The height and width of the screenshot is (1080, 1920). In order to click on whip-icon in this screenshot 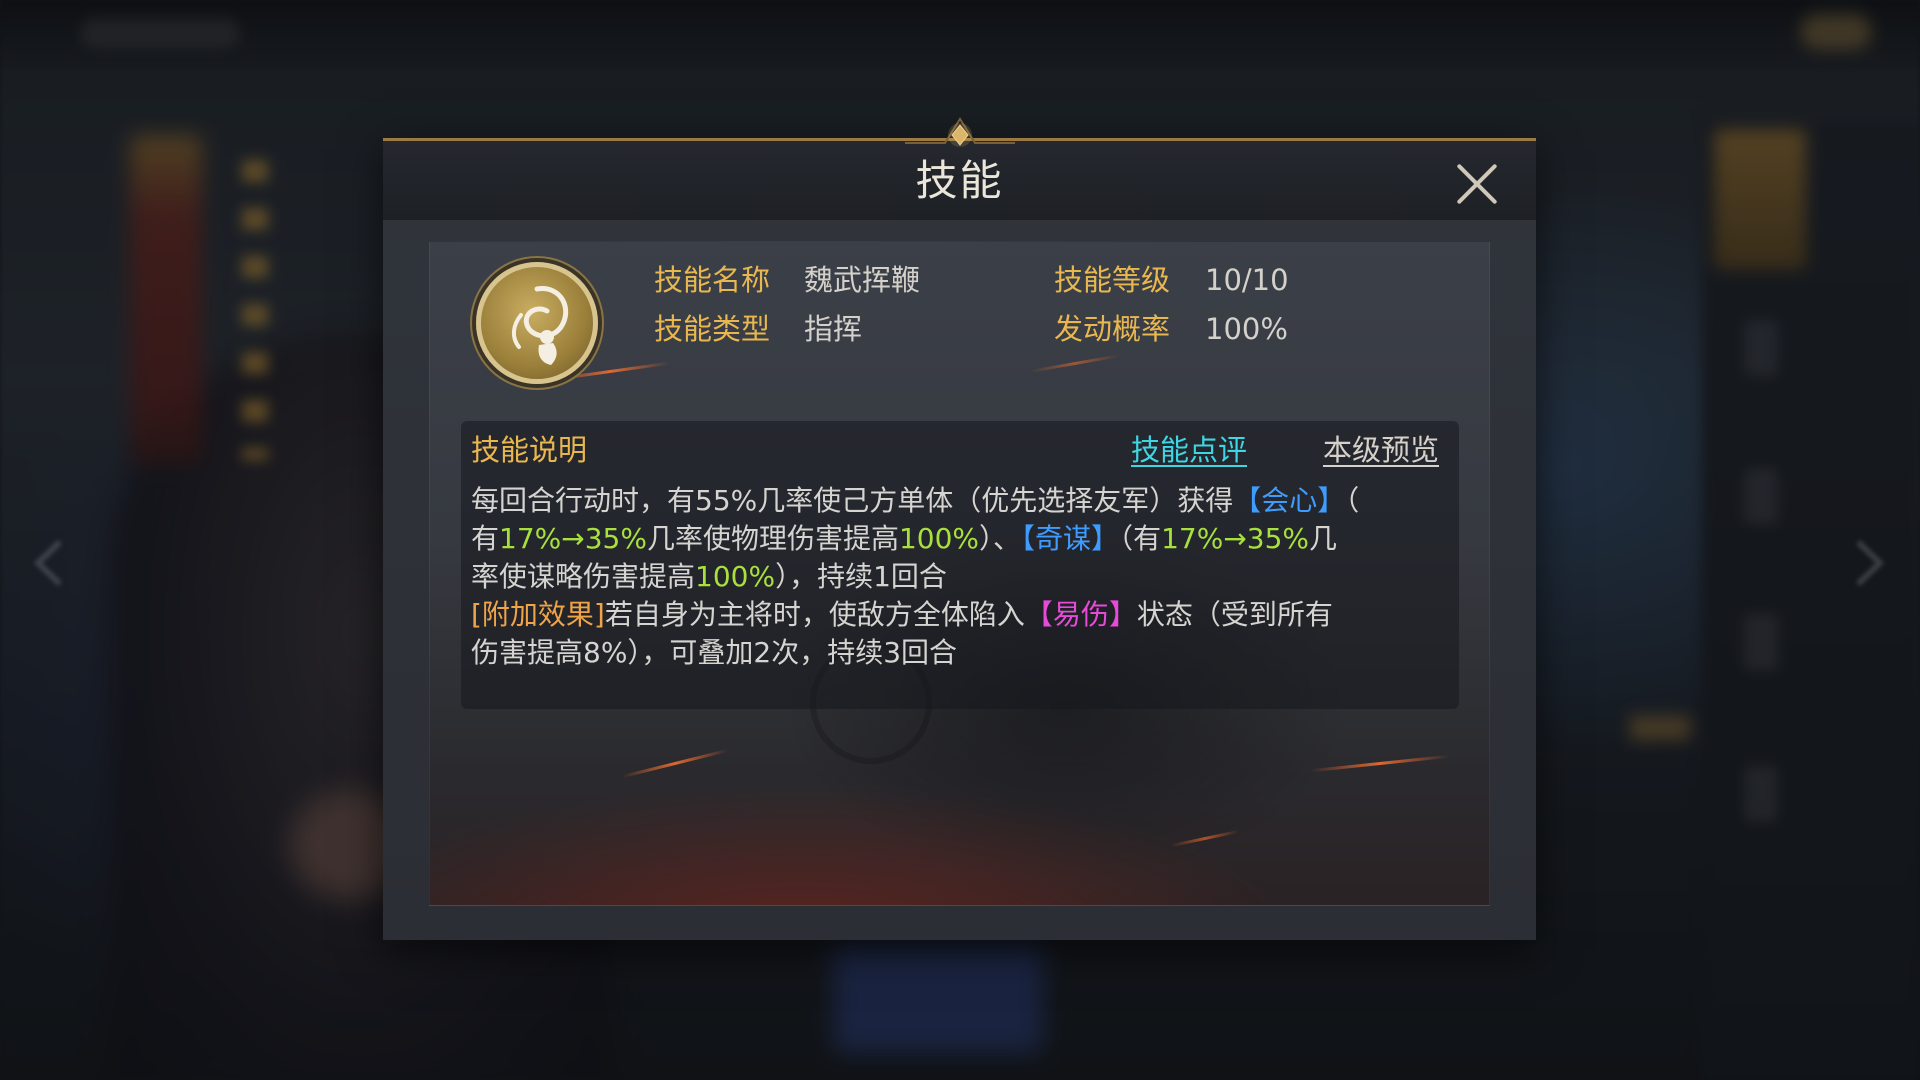, I will do `click(537, 323)`.